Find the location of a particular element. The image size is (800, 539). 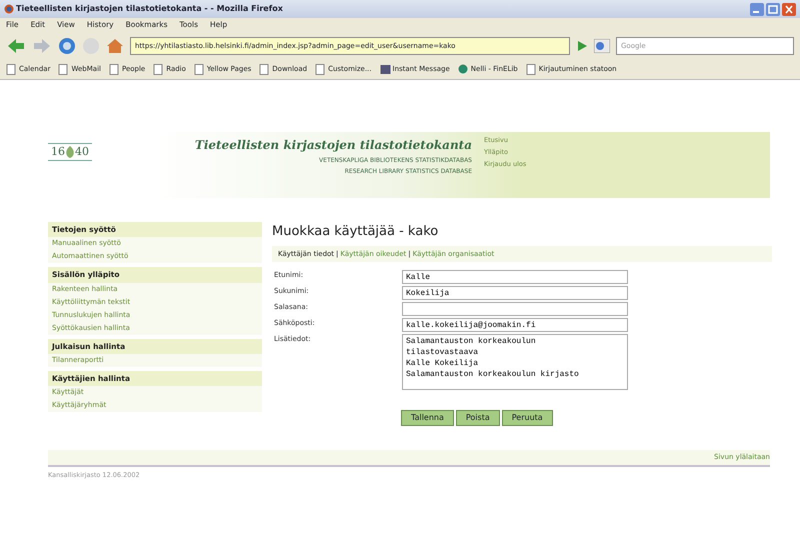

logo-text: 40 is located at coordinates (82, 152).